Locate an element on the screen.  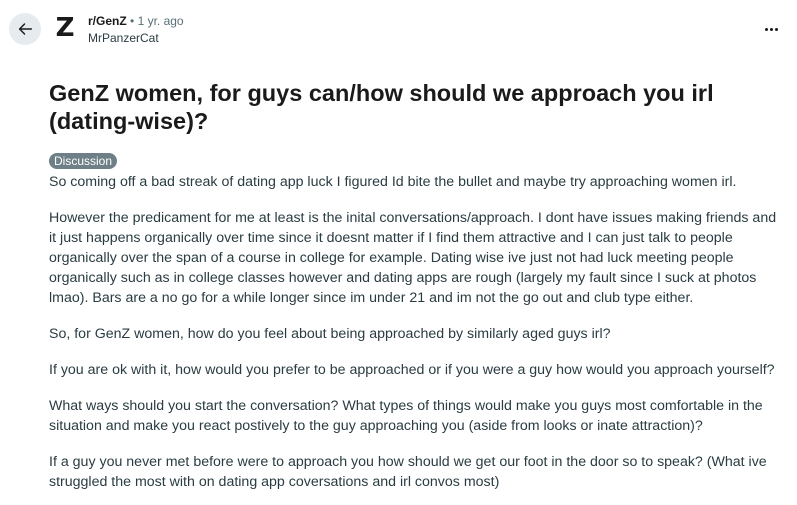
post-meta: r/GenZ • 1 yr. ago MrPanzerCat is located at coordinates (136, 29).